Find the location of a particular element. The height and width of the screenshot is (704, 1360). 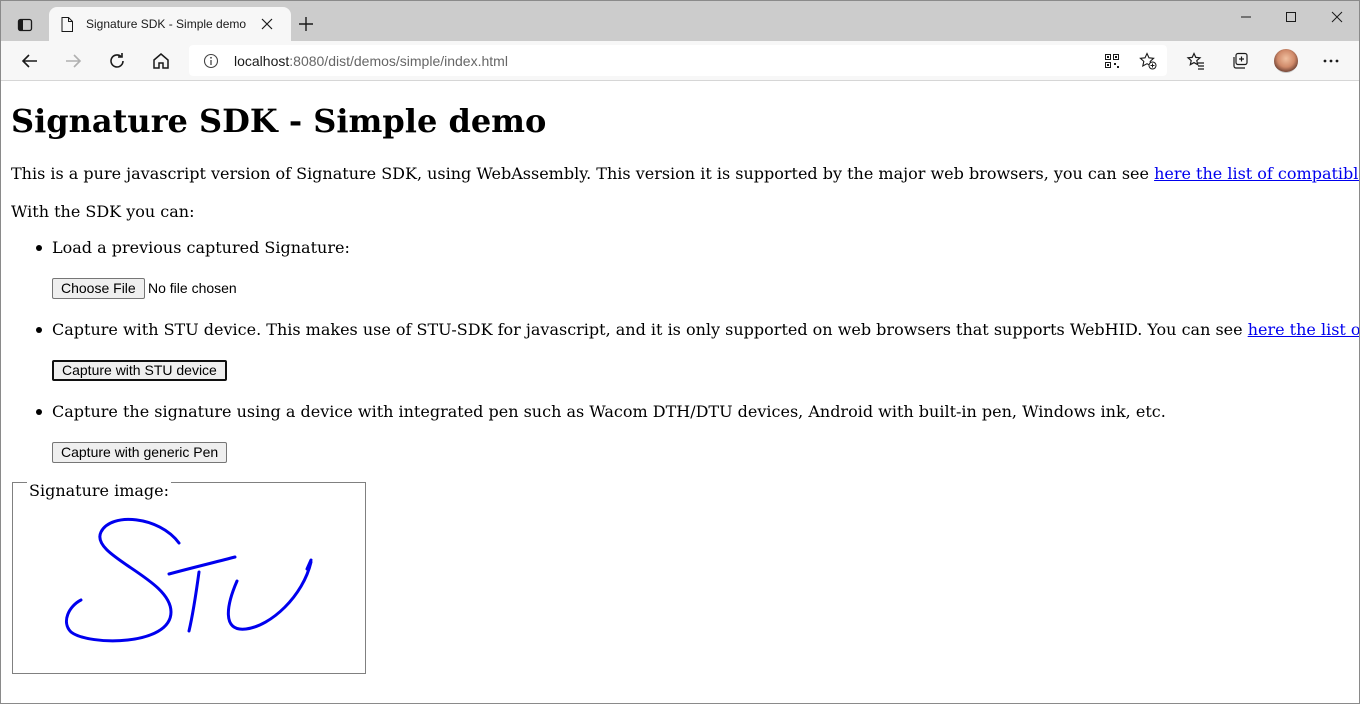

profile-avatar is located at coordinates (1286, 61).